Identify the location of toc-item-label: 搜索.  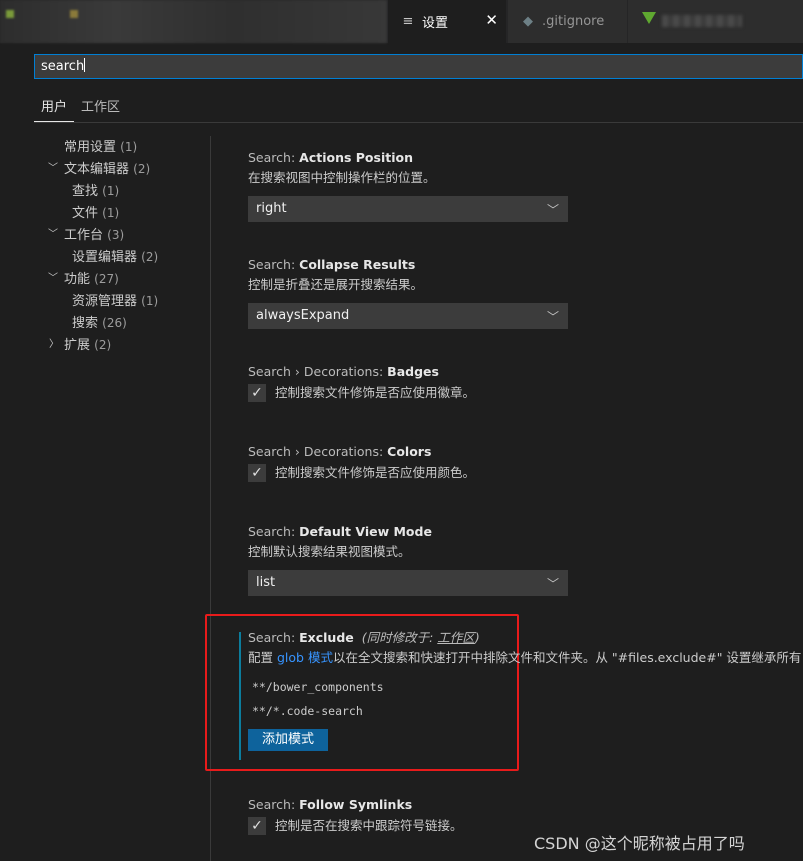
(85, 323).